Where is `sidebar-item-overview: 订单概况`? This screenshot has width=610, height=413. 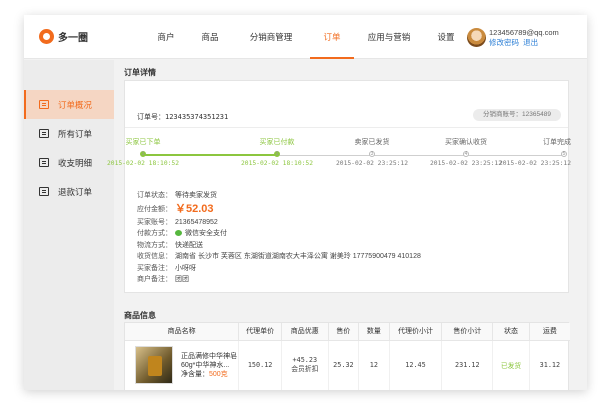
sidebar-item-overview: 订单概况 is located at coordinates (69, 104).